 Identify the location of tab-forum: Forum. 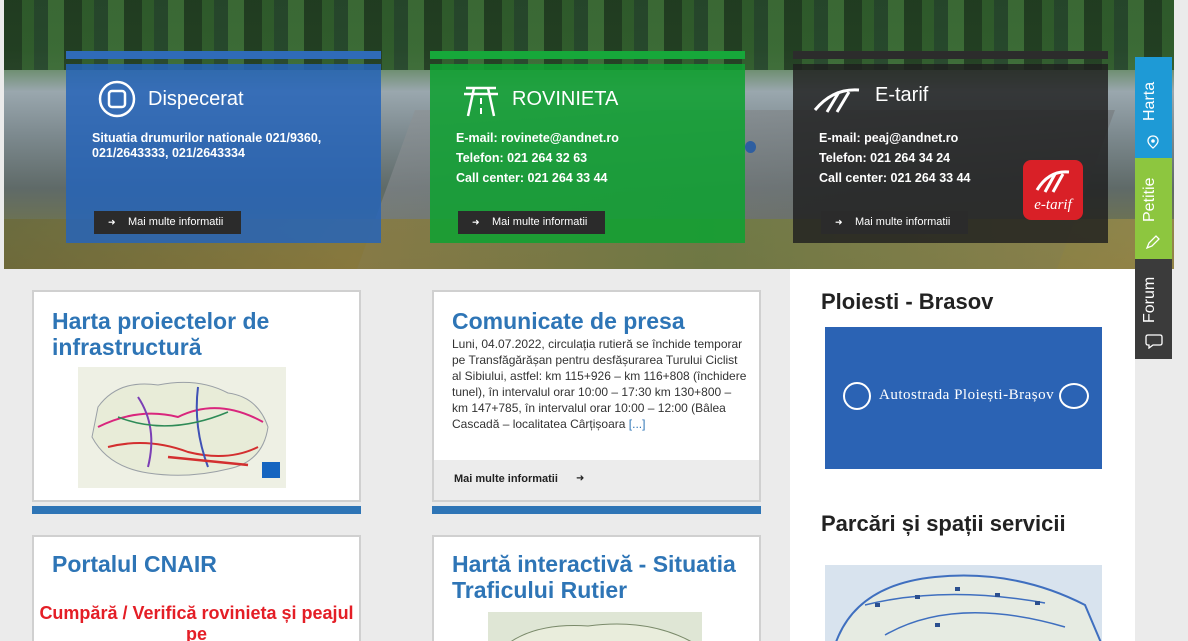
(1153, 309).